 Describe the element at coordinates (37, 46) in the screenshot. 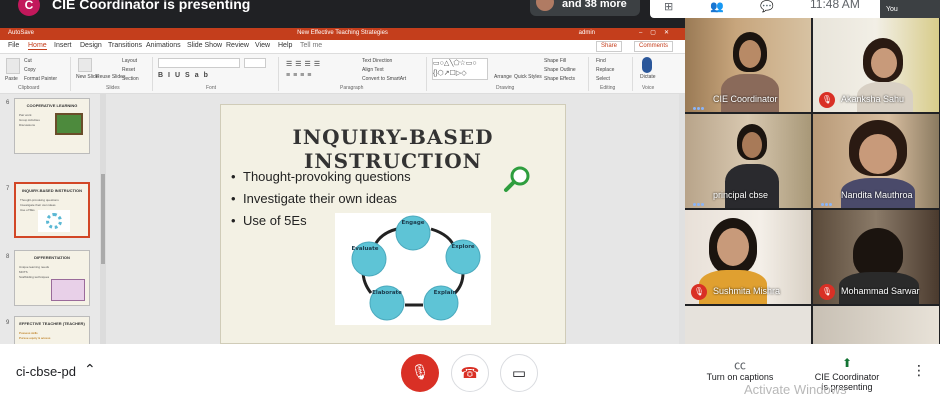

I see `tab-home: Home` at that location.